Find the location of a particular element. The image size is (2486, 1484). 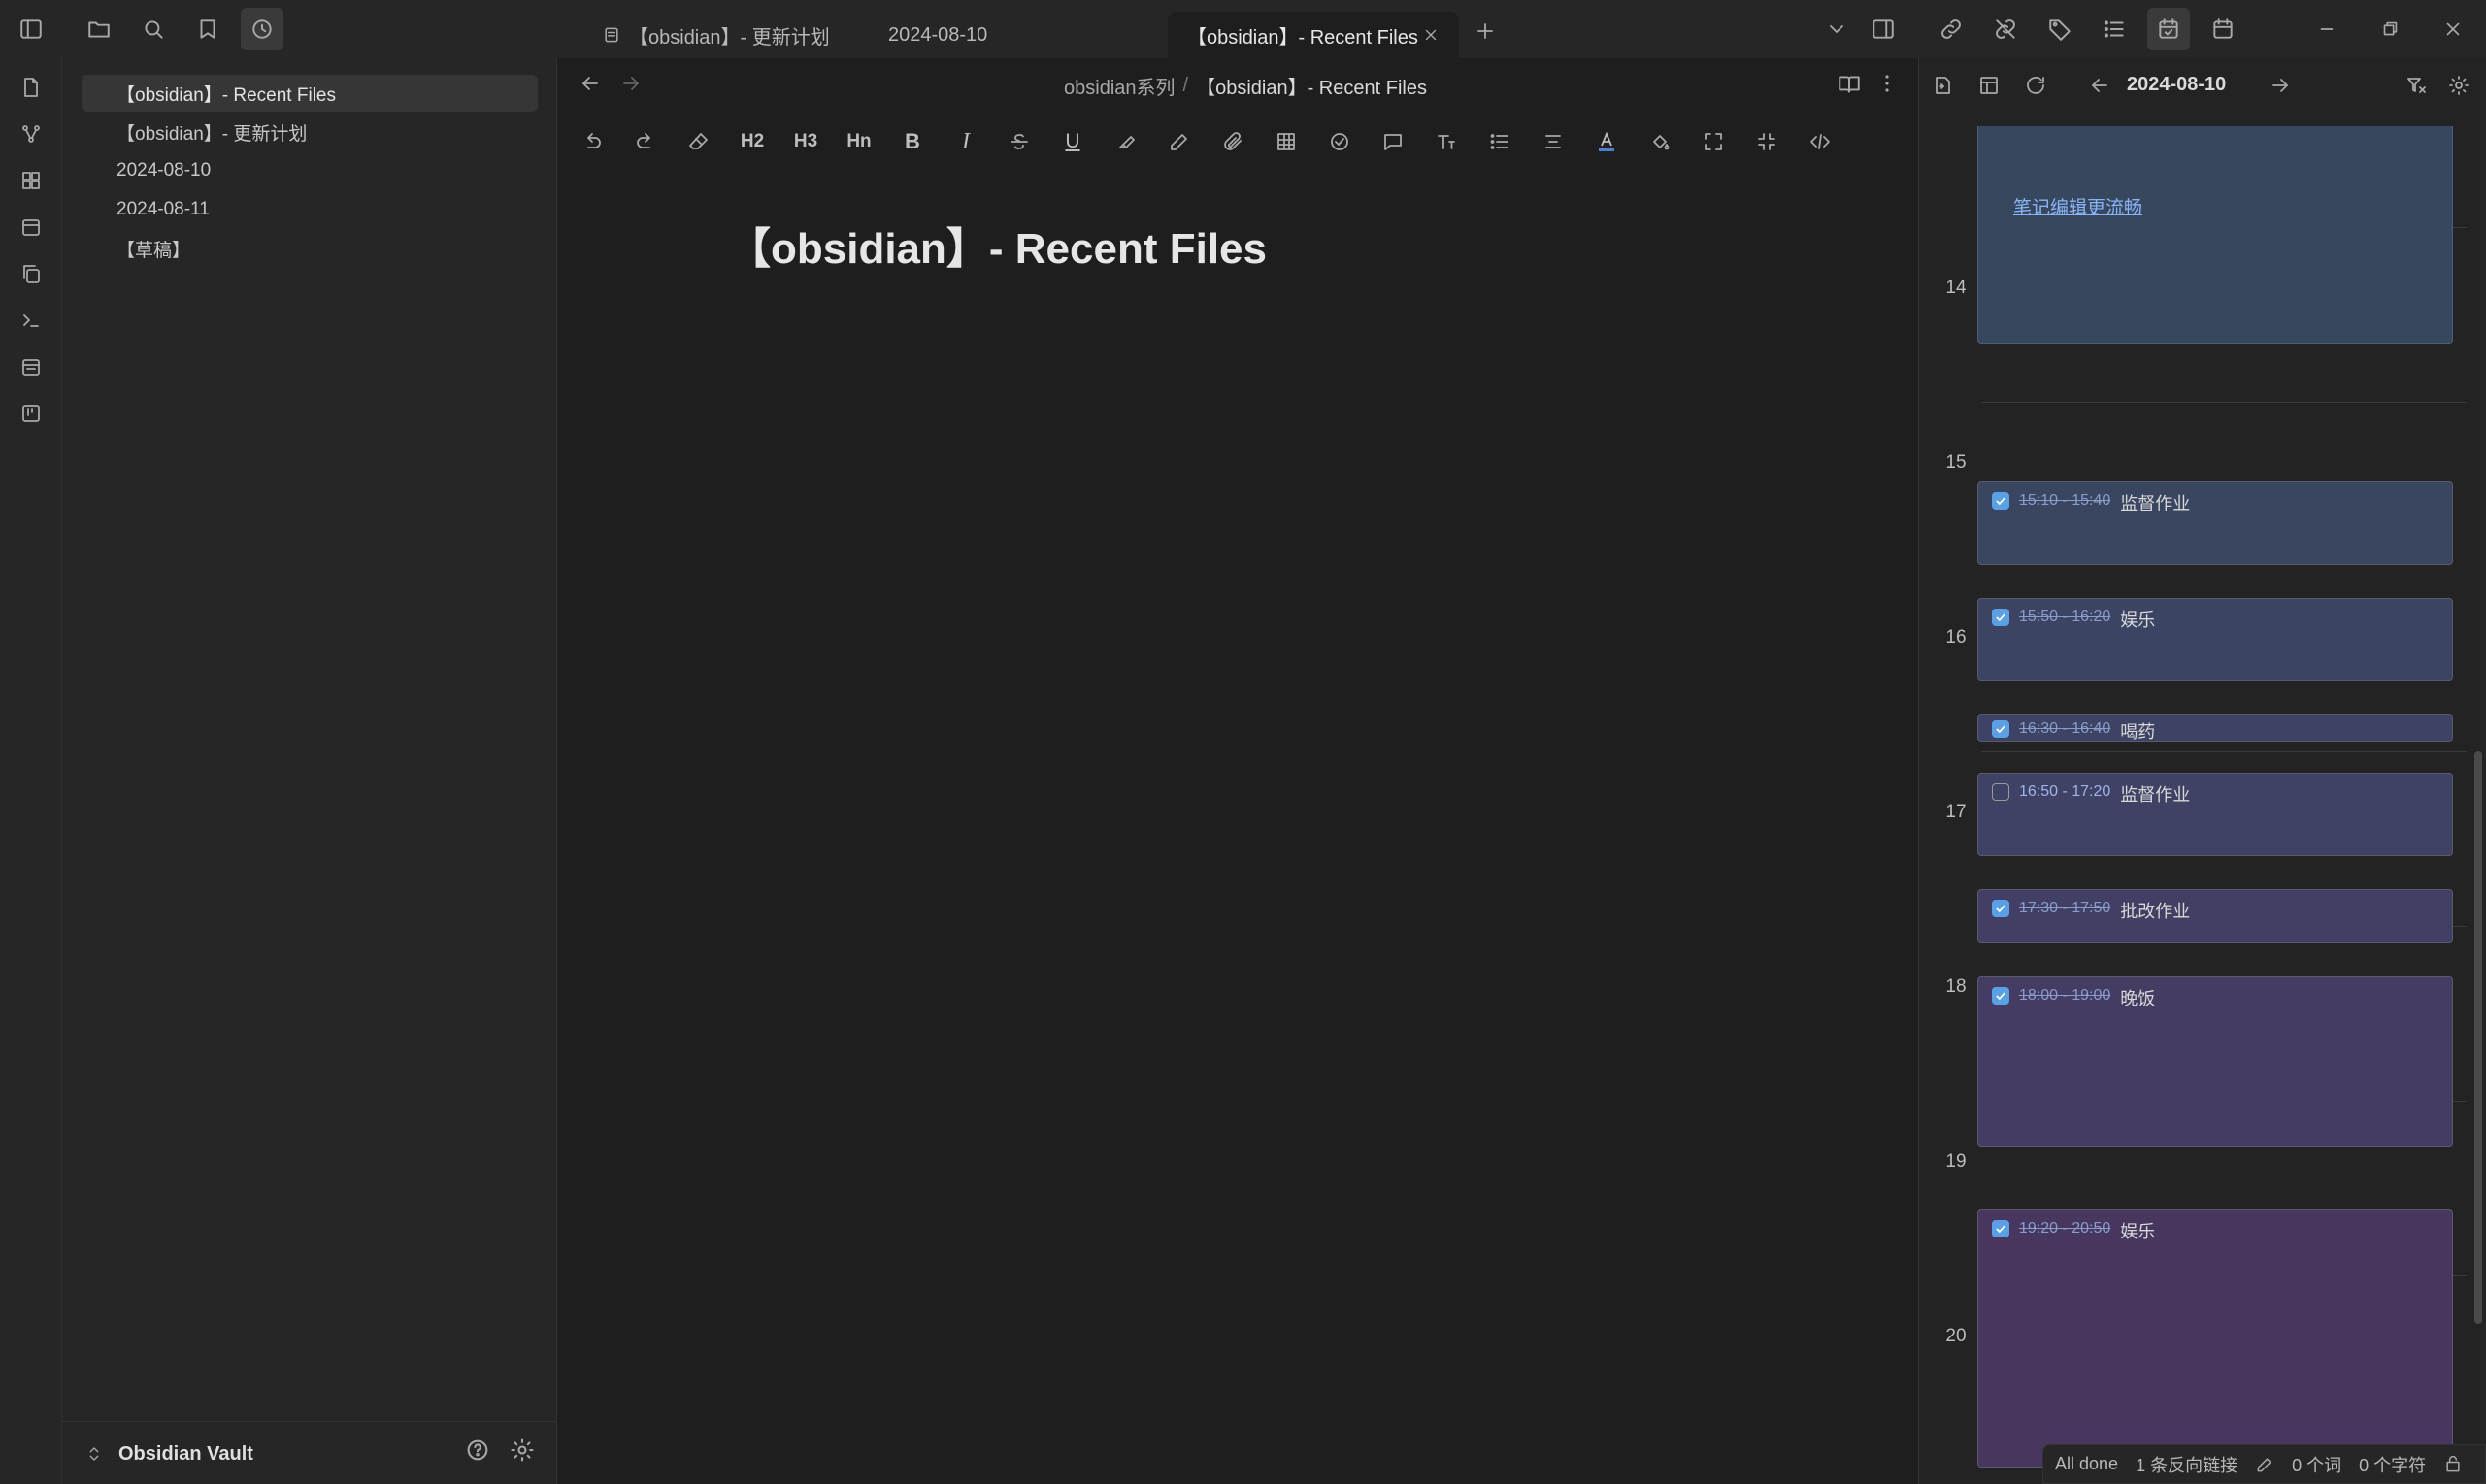

sidebar-toggle-icon is located at coordinates (31, 29).